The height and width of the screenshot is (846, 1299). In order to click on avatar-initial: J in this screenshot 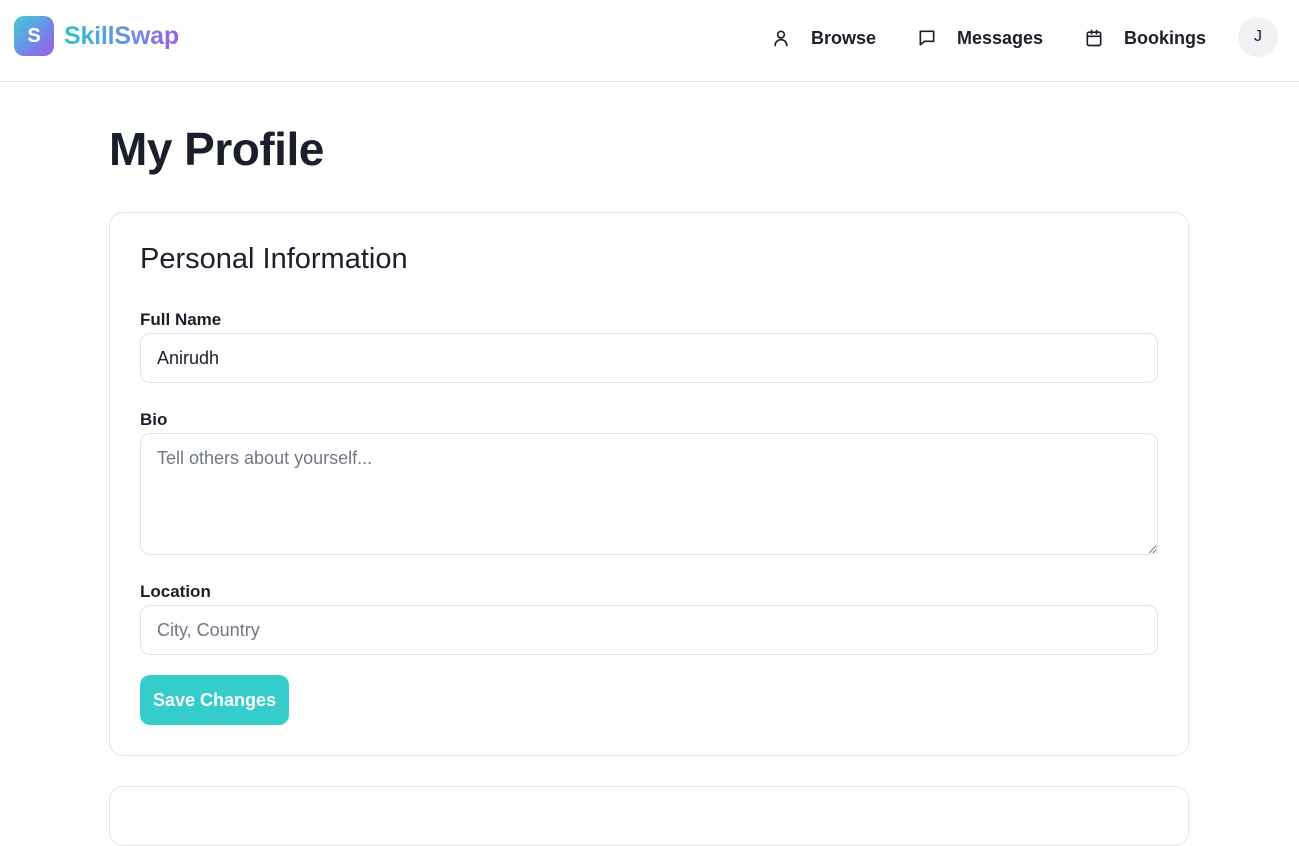, I will do `click(1258, 36)`.